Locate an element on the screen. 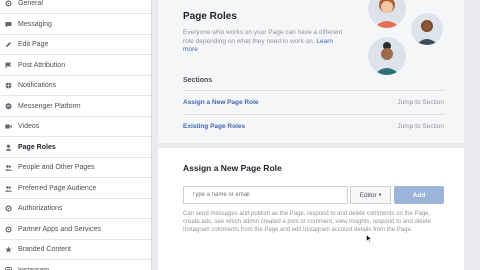 Image resolution: width=480 pixels, height=270 pixels. dropdown-caret-icon: ♦ is located at coordinates (380, 195).